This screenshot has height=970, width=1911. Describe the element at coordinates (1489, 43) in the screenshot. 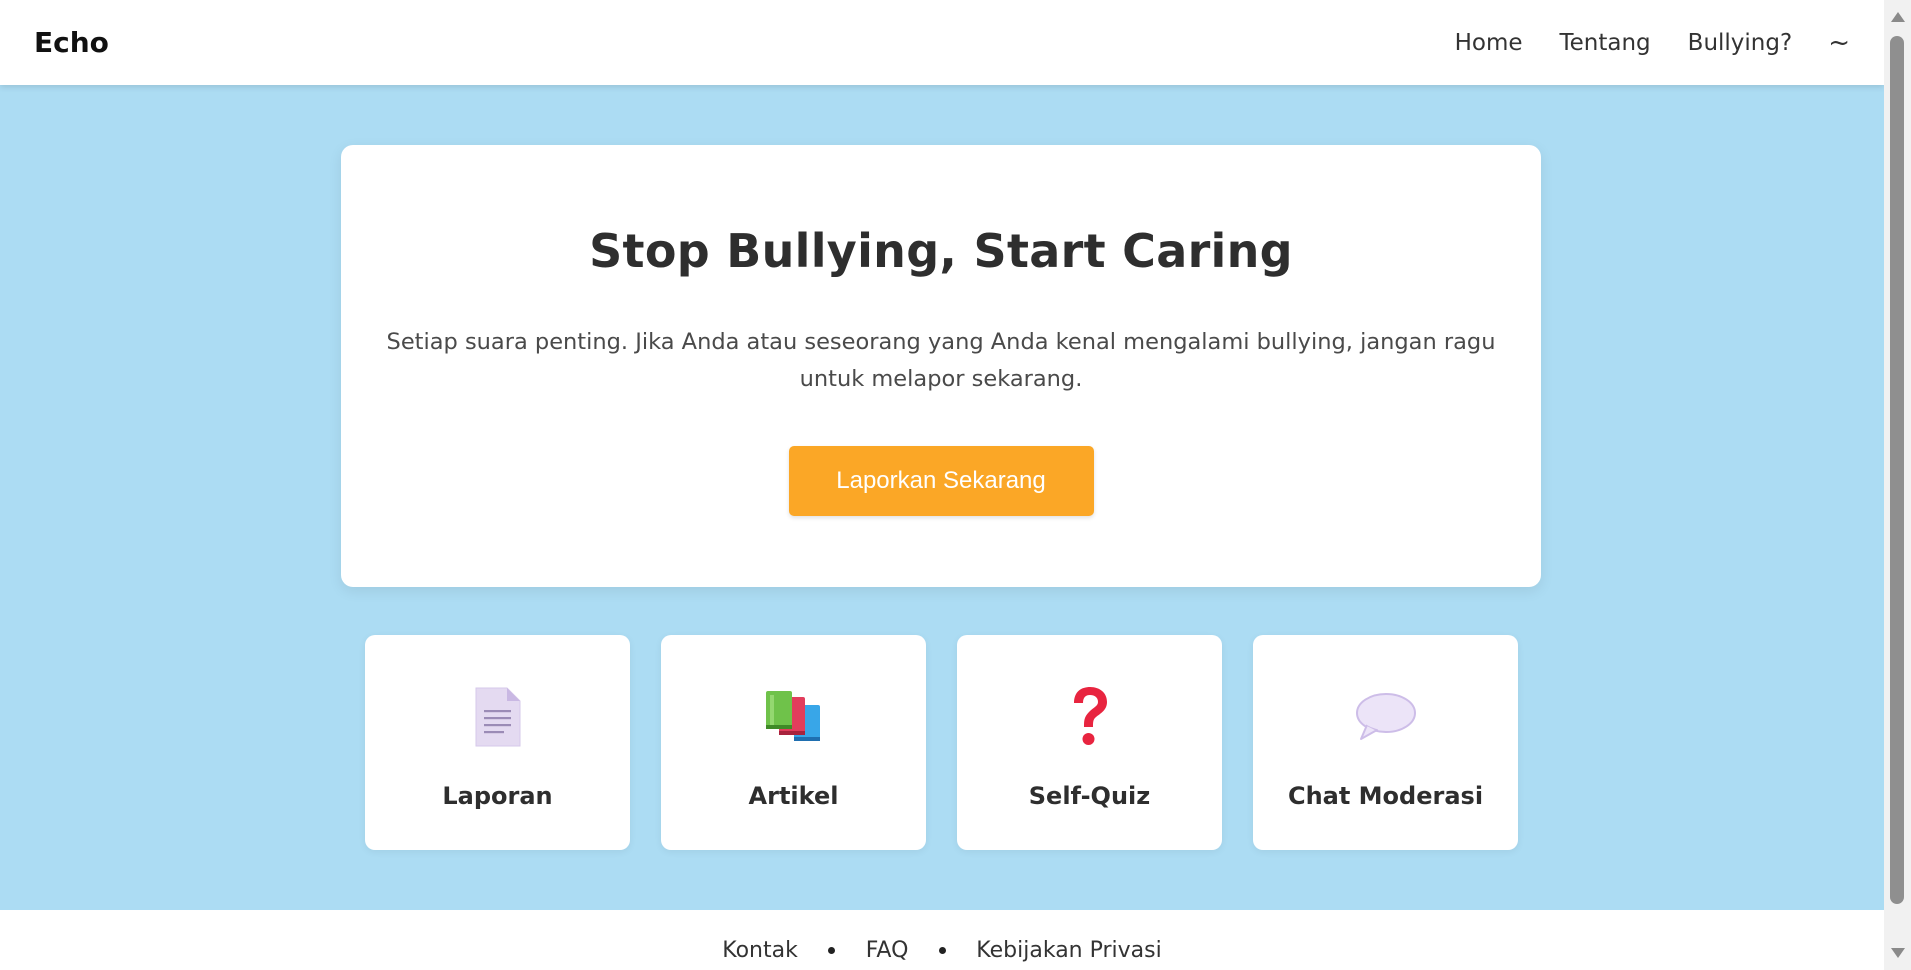

I see `nav-link-home: Home` at that location.